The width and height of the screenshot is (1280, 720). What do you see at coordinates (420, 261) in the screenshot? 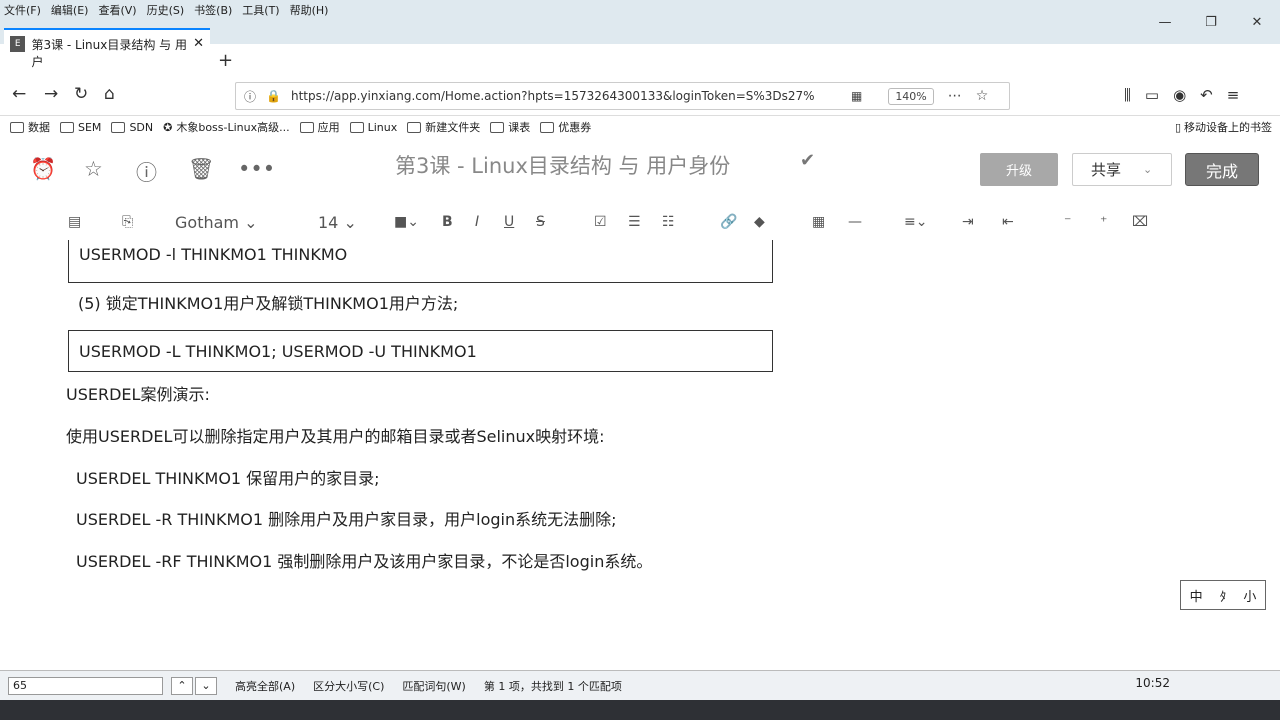
I see `code-box-1: USERMOD -l THINKMO1 THINKMO` at bounding box center [420, 261].